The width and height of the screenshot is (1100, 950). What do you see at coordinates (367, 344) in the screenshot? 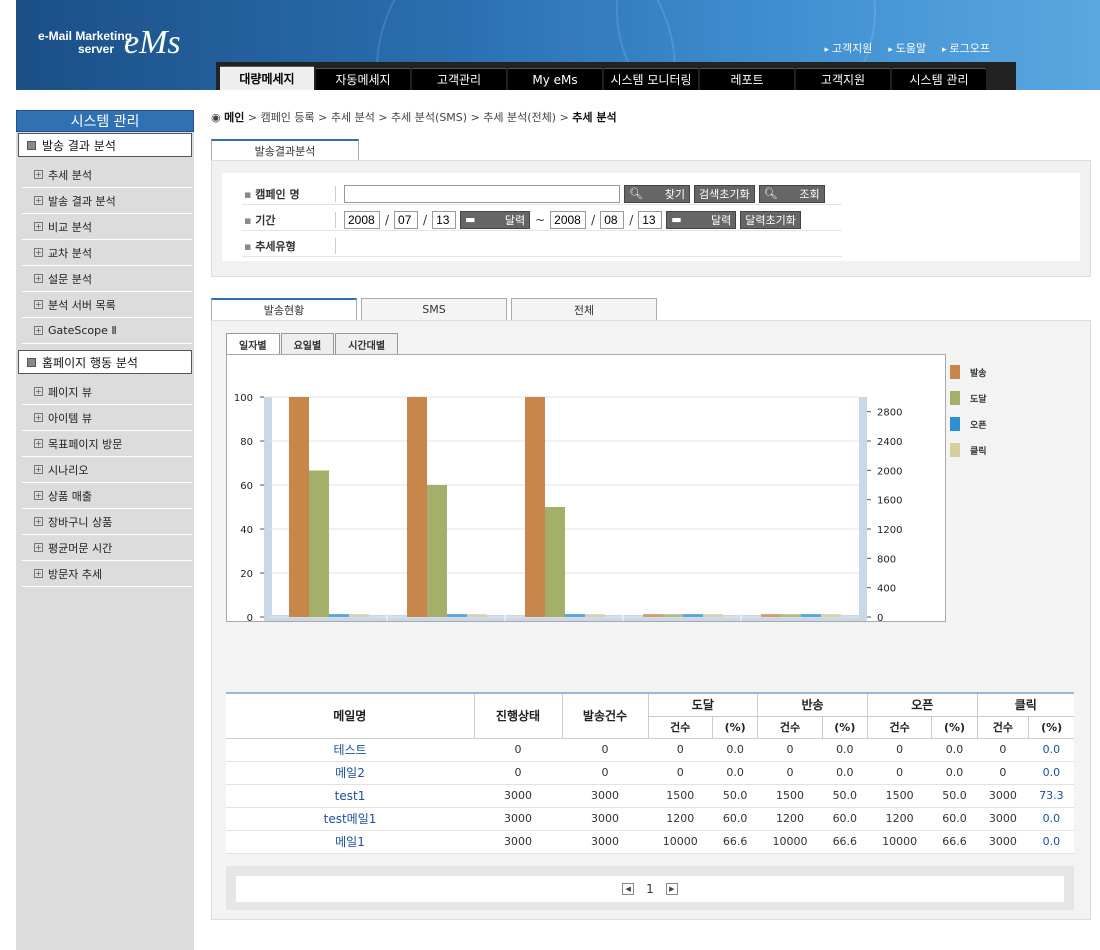
I see `chart-tab-hourly: 시간대별` at bounding box center [367, 344].